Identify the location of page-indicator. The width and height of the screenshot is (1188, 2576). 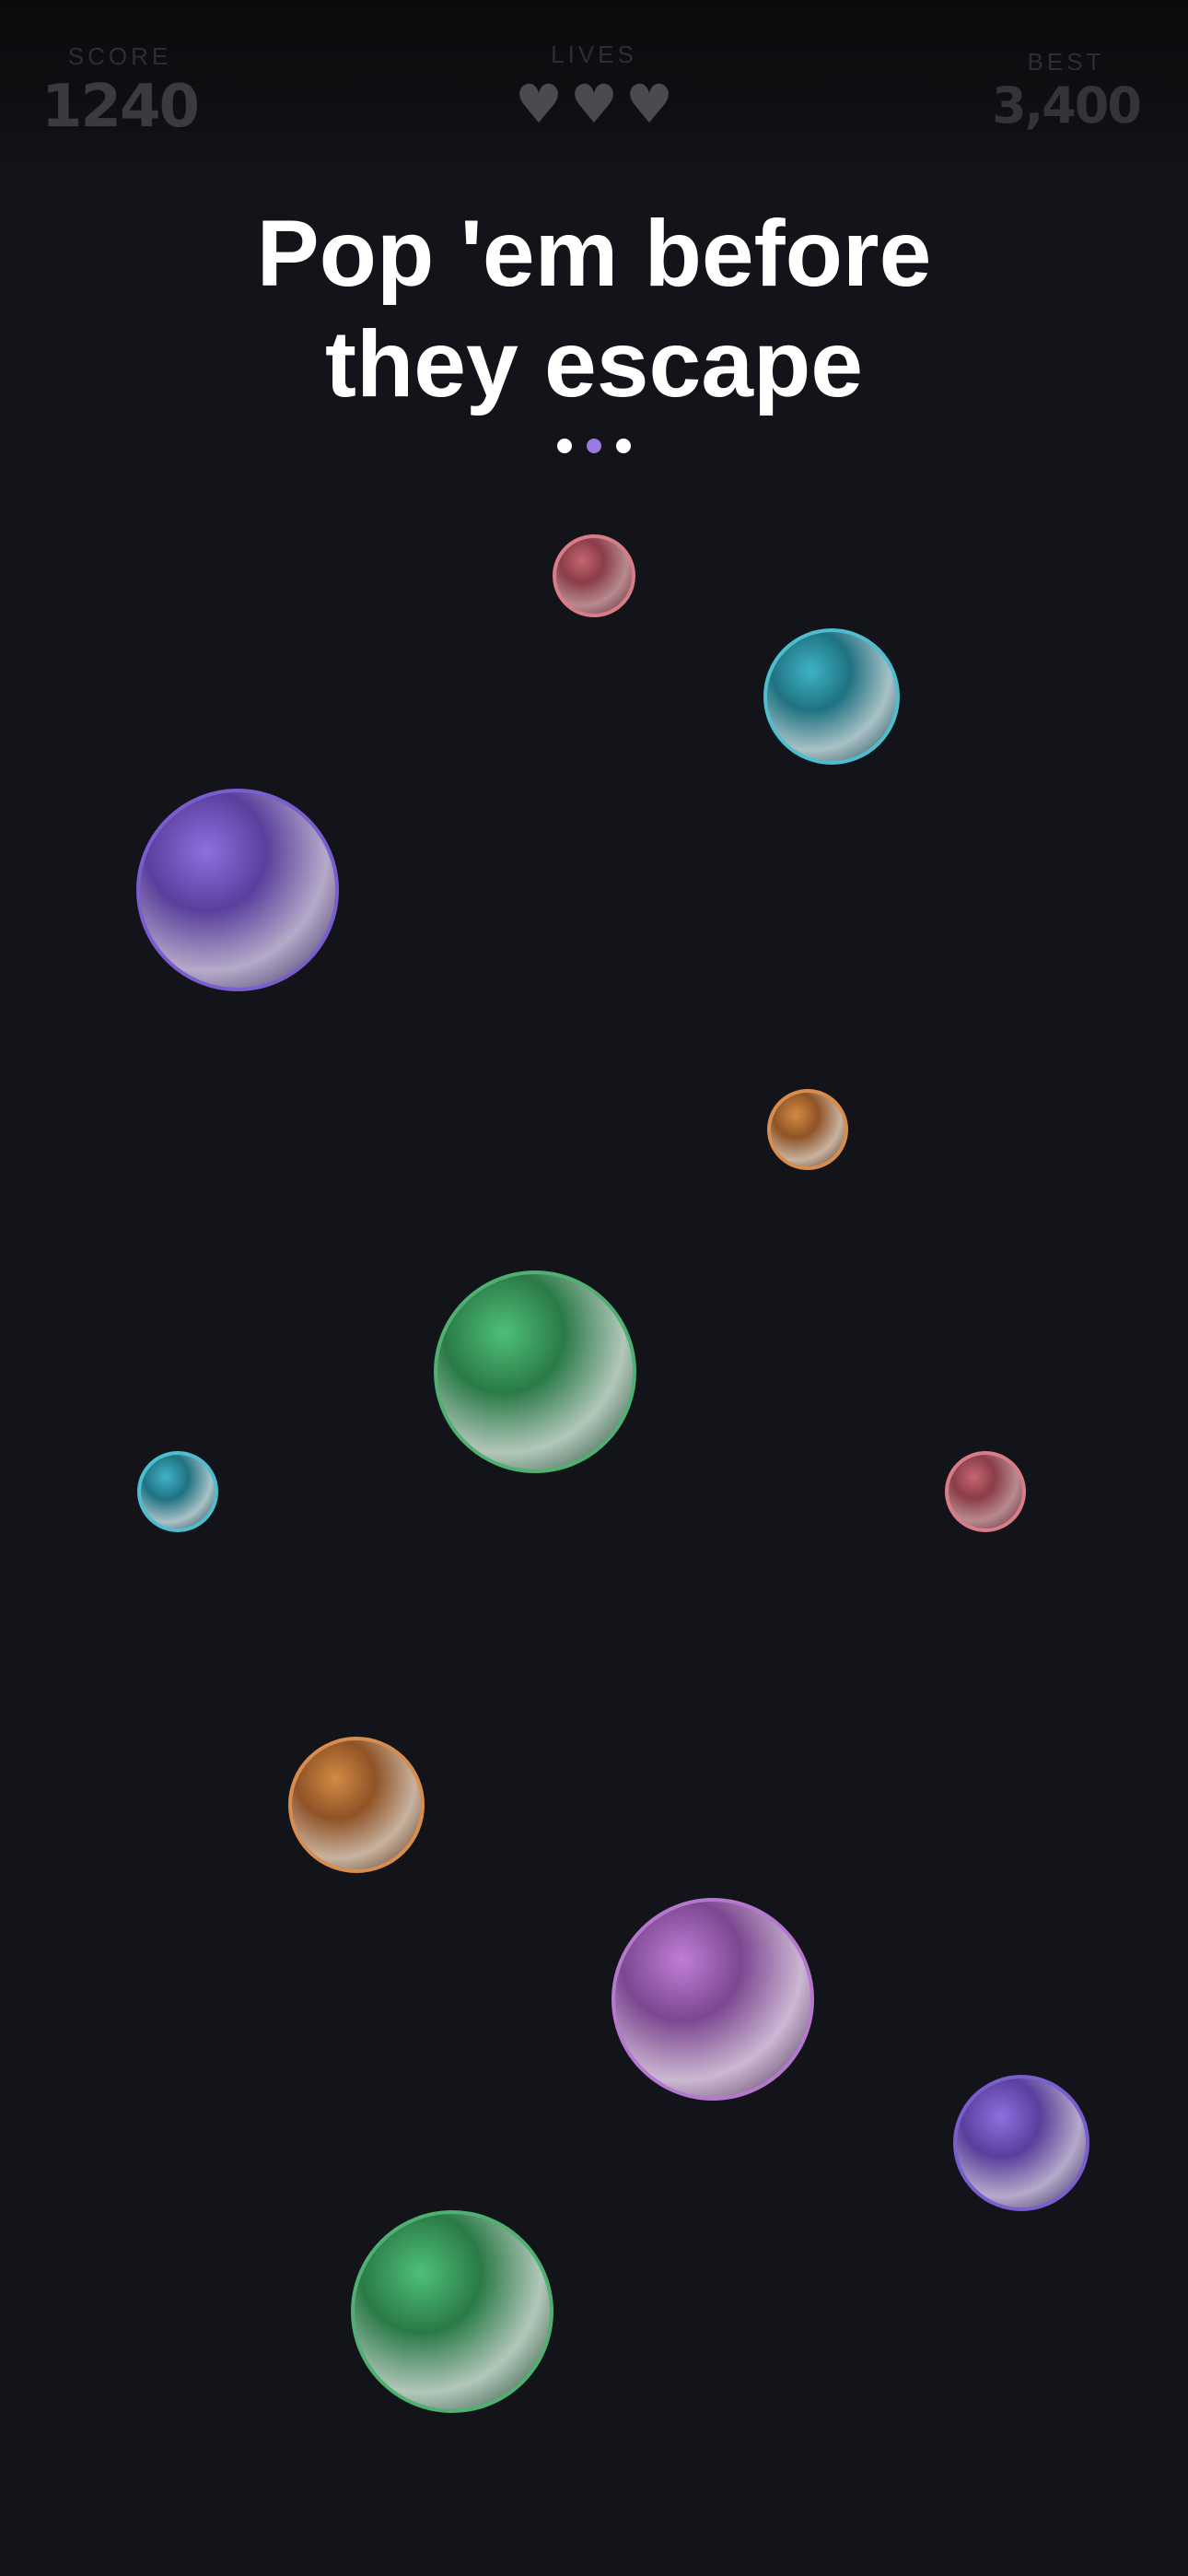
(594, 448).